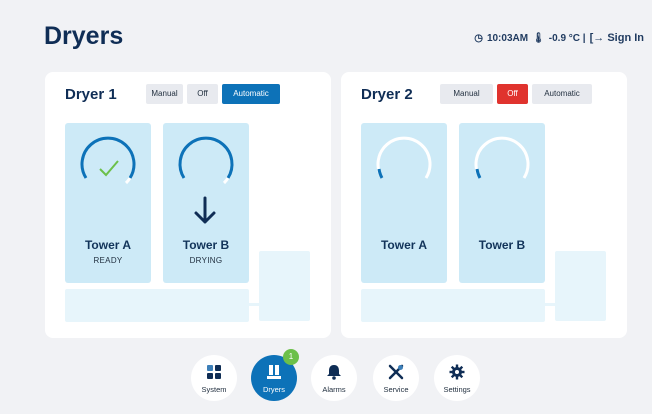 Image resolution: width=652 pixels, height=414 pixels. I want to click on sign-in-button: [→ Sign In, so click(617, 38).